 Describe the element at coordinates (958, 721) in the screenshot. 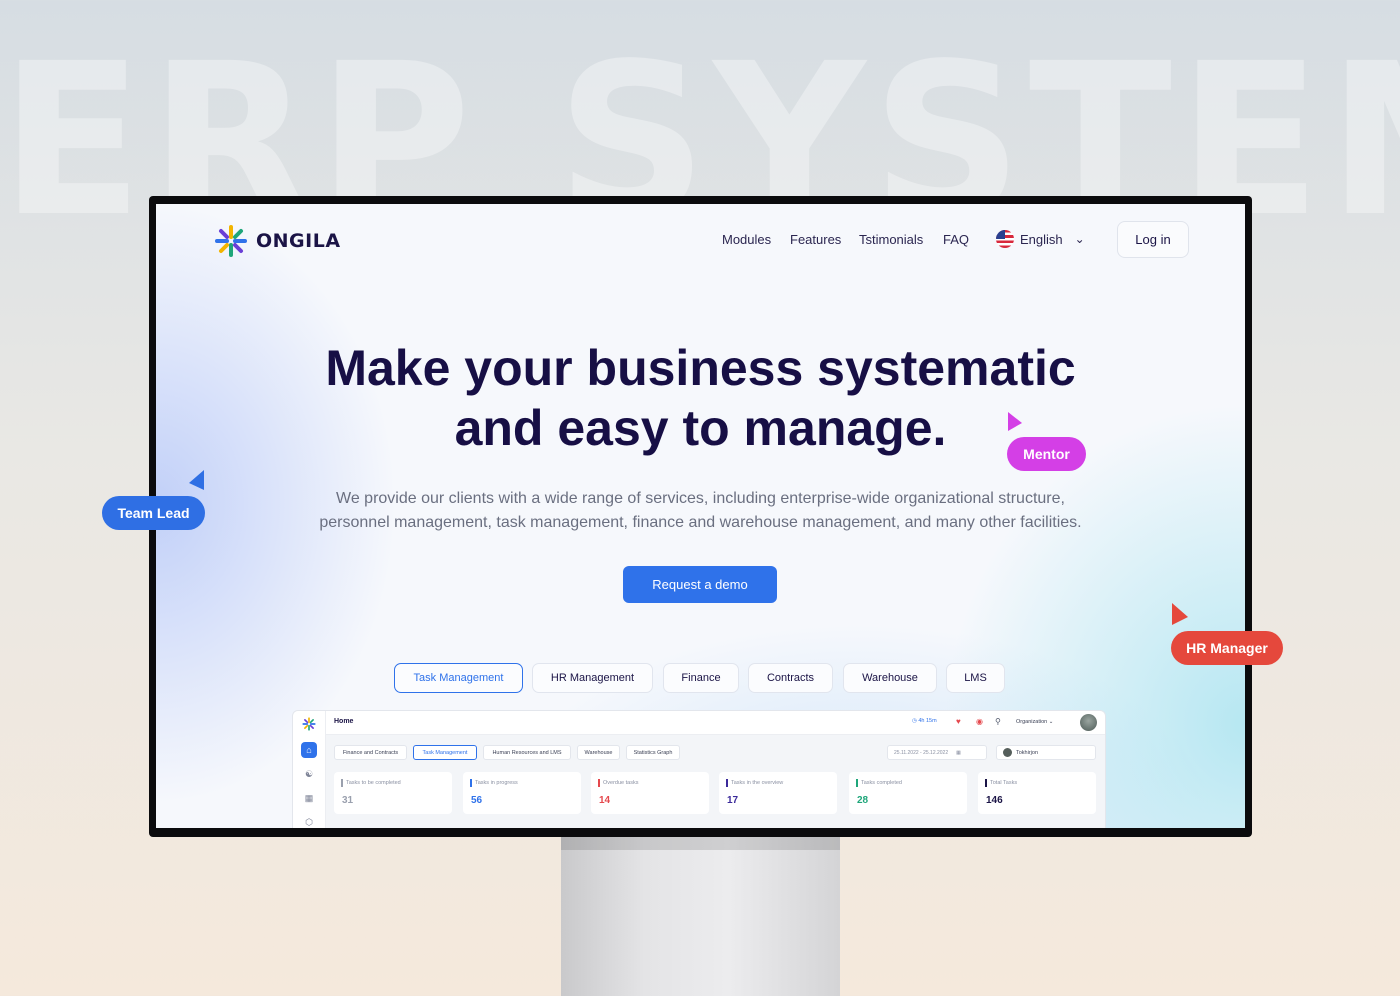

I see `bell-icon: ♥` at that location.